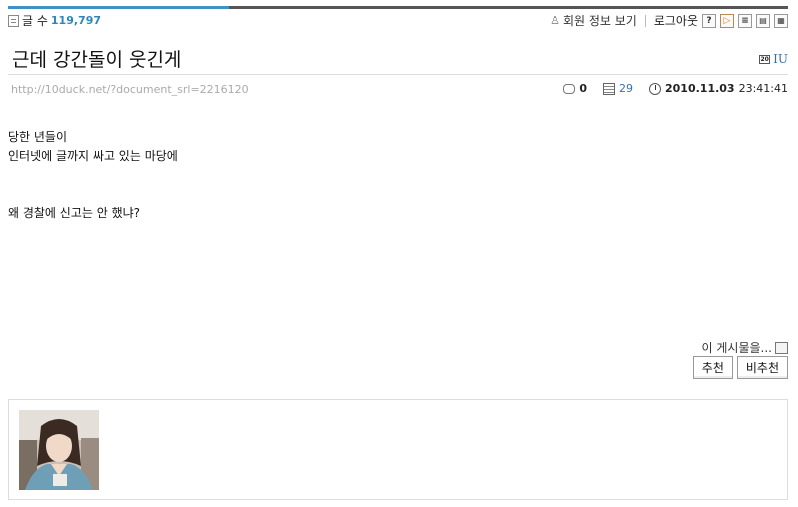 This screenshot has width=798, height=507. What do you see at coordinates (97, 60) in the screenshot?
I see `post-title: 근데 강간돌이 웃긴게` at bounding box center [97, 60].